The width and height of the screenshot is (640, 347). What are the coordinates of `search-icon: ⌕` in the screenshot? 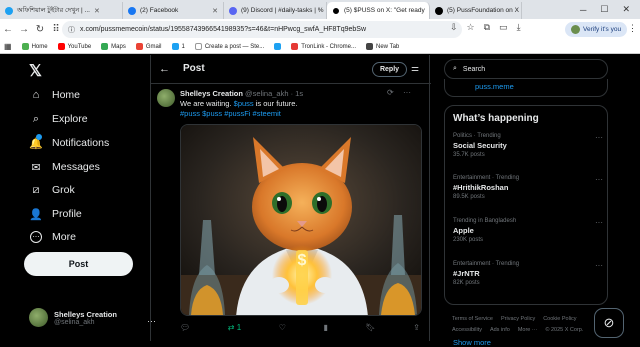 It's located at (36, 118).